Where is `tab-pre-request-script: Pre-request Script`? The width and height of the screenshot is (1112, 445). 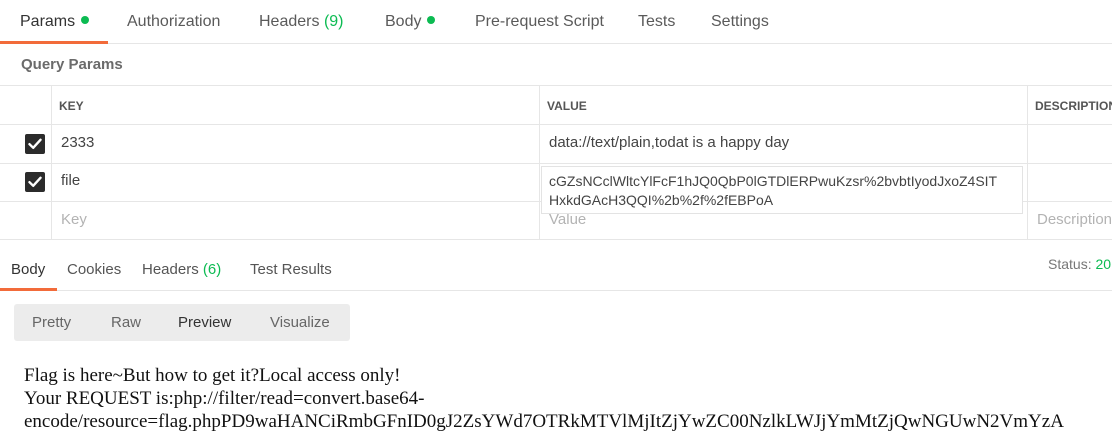 tab-pre-request-script: Pre-request Script is located at coordinates (539, 22).